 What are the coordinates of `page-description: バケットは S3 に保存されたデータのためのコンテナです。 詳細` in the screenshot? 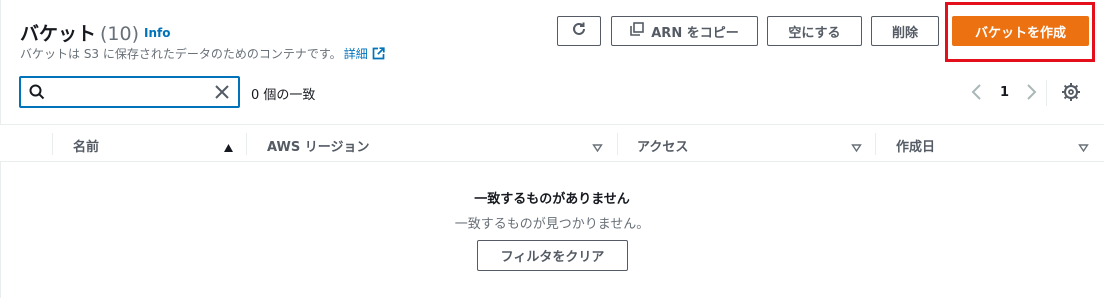 It's located at (202, 54).